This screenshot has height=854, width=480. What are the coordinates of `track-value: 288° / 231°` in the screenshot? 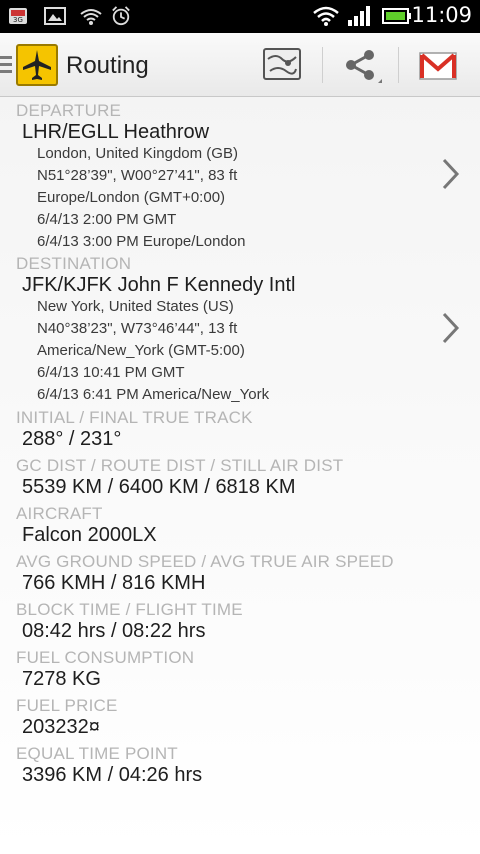 It's located at (72, 439).